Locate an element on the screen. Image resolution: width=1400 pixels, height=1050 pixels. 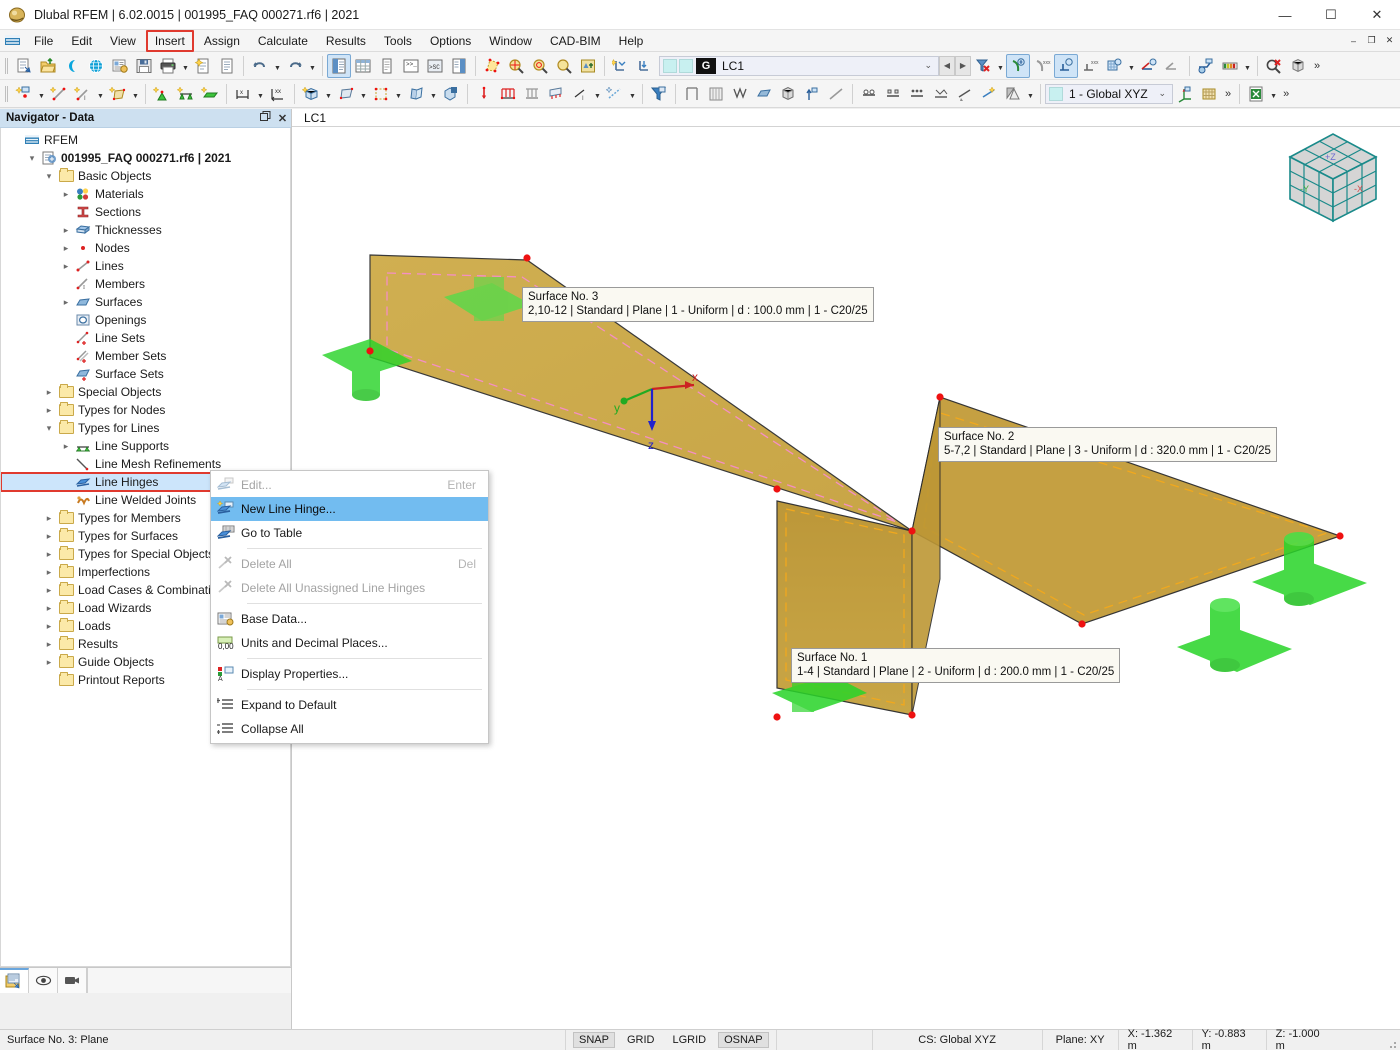
funnel-view-icon is located at coordinates (740, 94).